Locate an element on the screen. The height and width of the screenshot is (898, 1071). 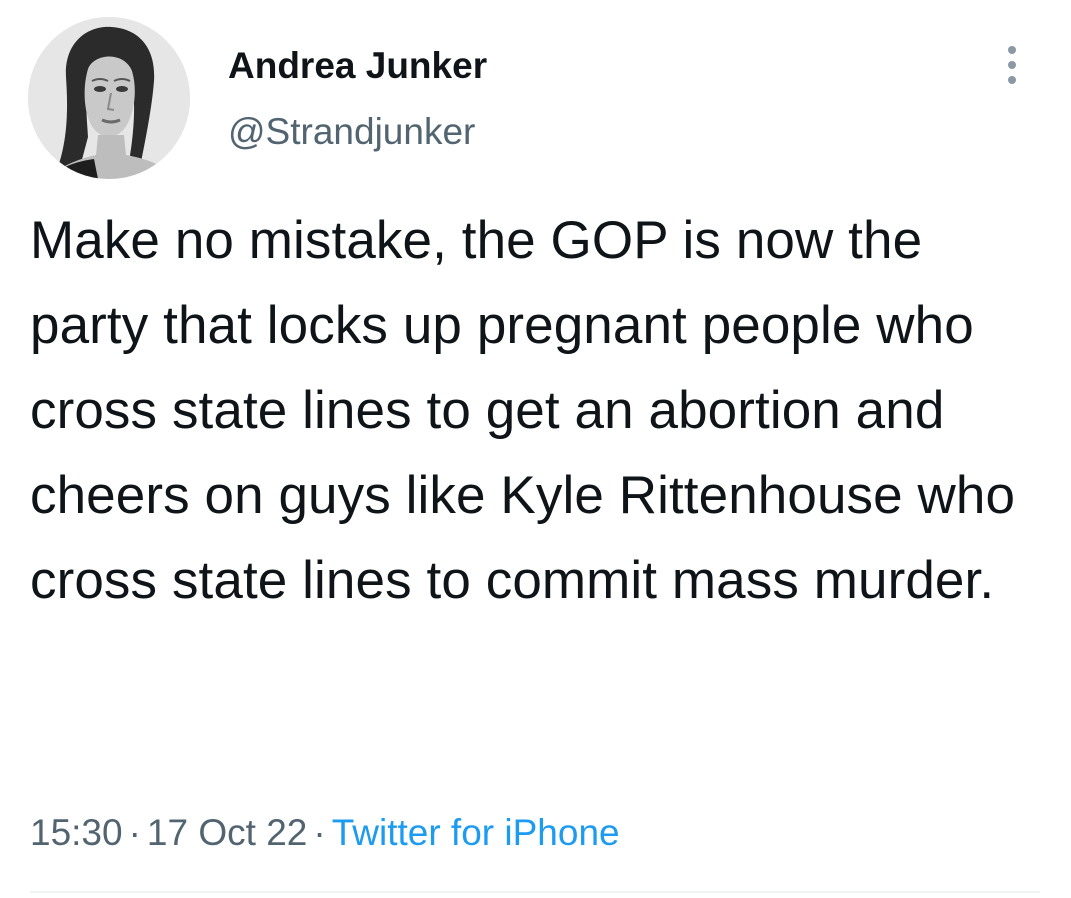
avatar is located at coordinates (109, 98).